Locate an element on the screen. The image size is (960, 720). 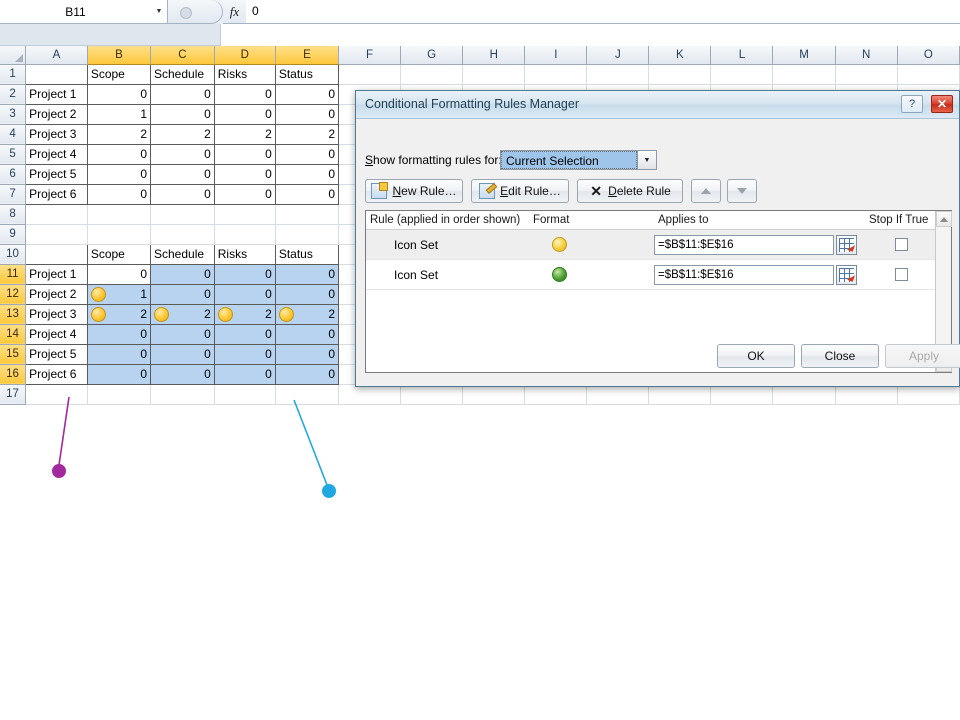
row-header-7: 7 is located at coordinates (13, 194).